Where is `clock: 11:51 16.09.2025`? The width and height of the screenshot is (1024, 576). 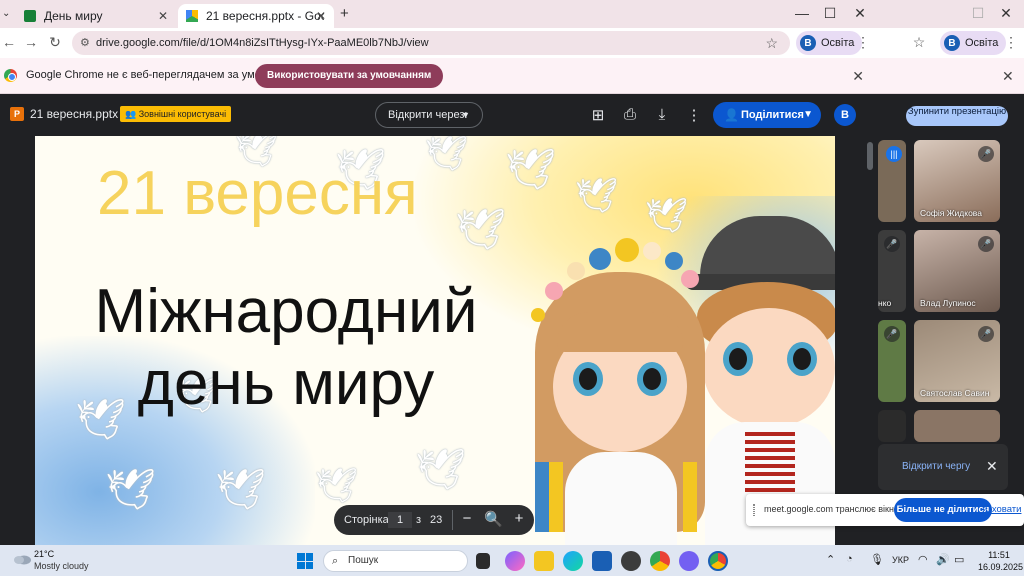
clock: 11:51 16.09.2025 is located at coordinates (1001, 561).